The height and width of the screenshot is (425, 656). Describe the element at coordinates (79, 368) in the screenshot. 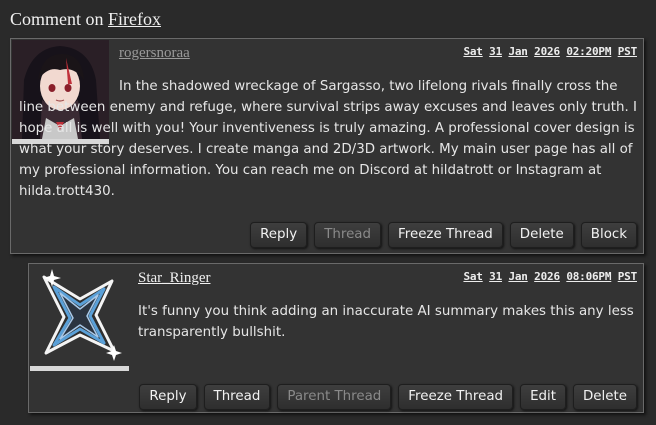

I see `avatar-underline` at that location.